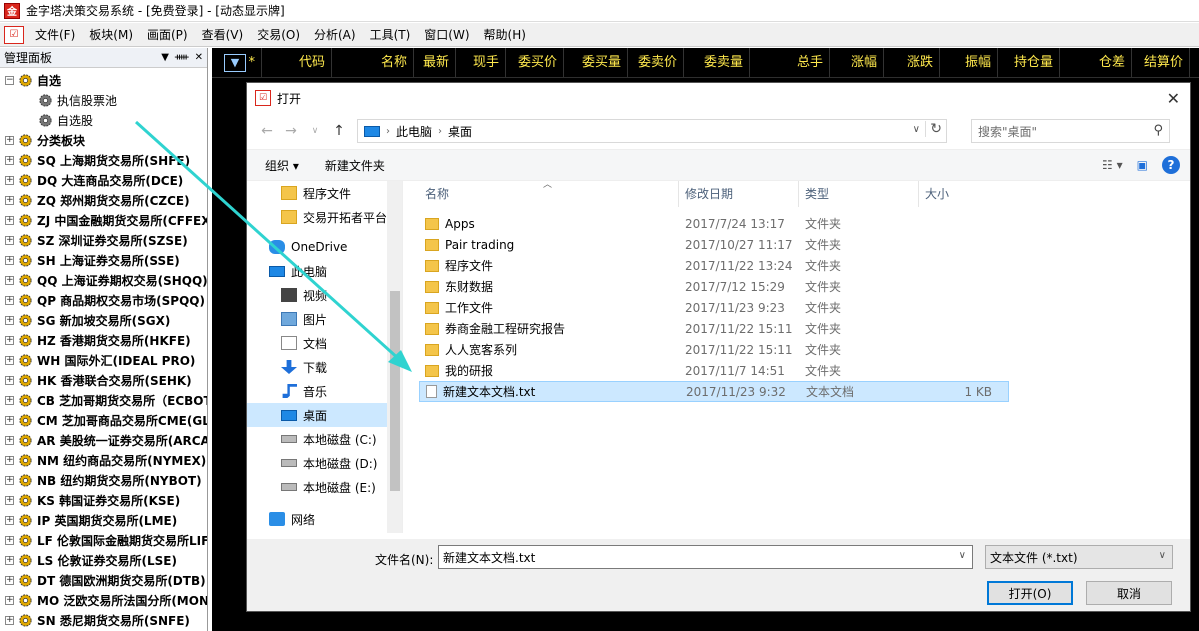  Describe the element at coordinates (1161, 62) in the screenshot. I see `quote-column-header: 结算价` at that location.